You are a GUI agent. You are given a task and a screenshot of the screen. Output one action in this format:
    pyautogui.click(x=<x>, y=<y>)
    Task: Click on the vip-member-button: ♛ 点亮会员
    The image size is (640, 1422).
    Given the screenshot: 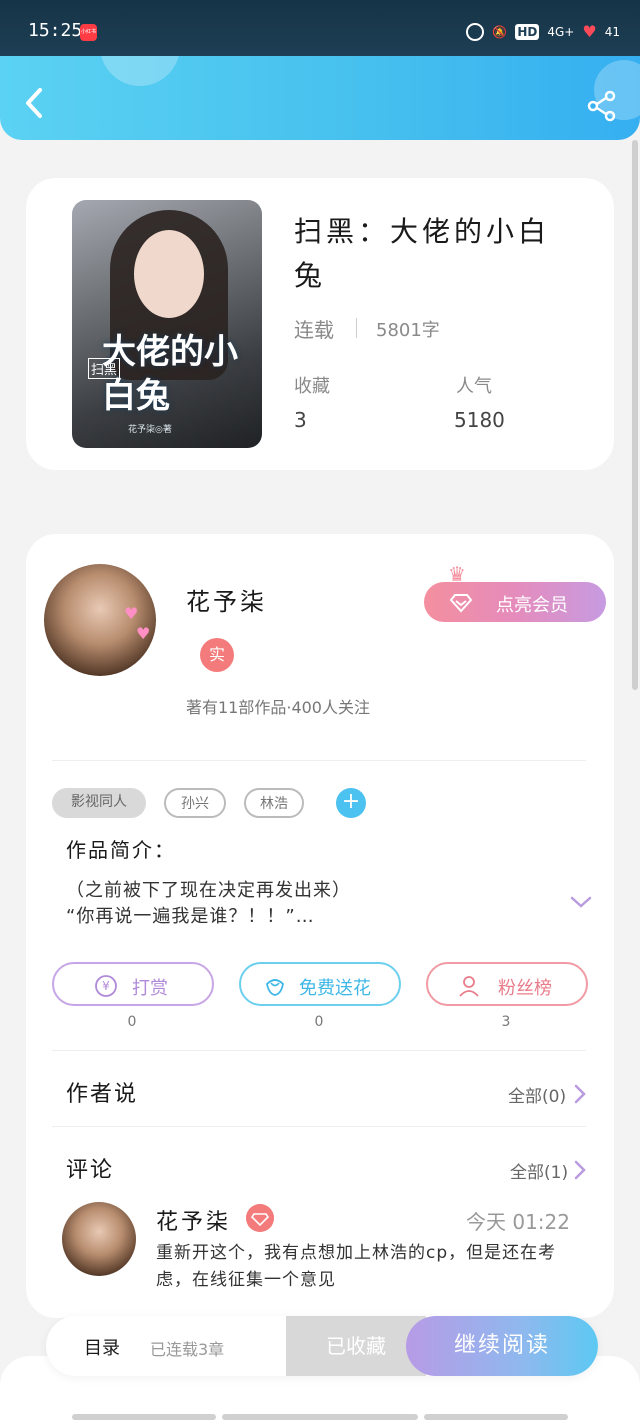 What is the action you would take?
    pyautogui.click(x=515, y=592)
    